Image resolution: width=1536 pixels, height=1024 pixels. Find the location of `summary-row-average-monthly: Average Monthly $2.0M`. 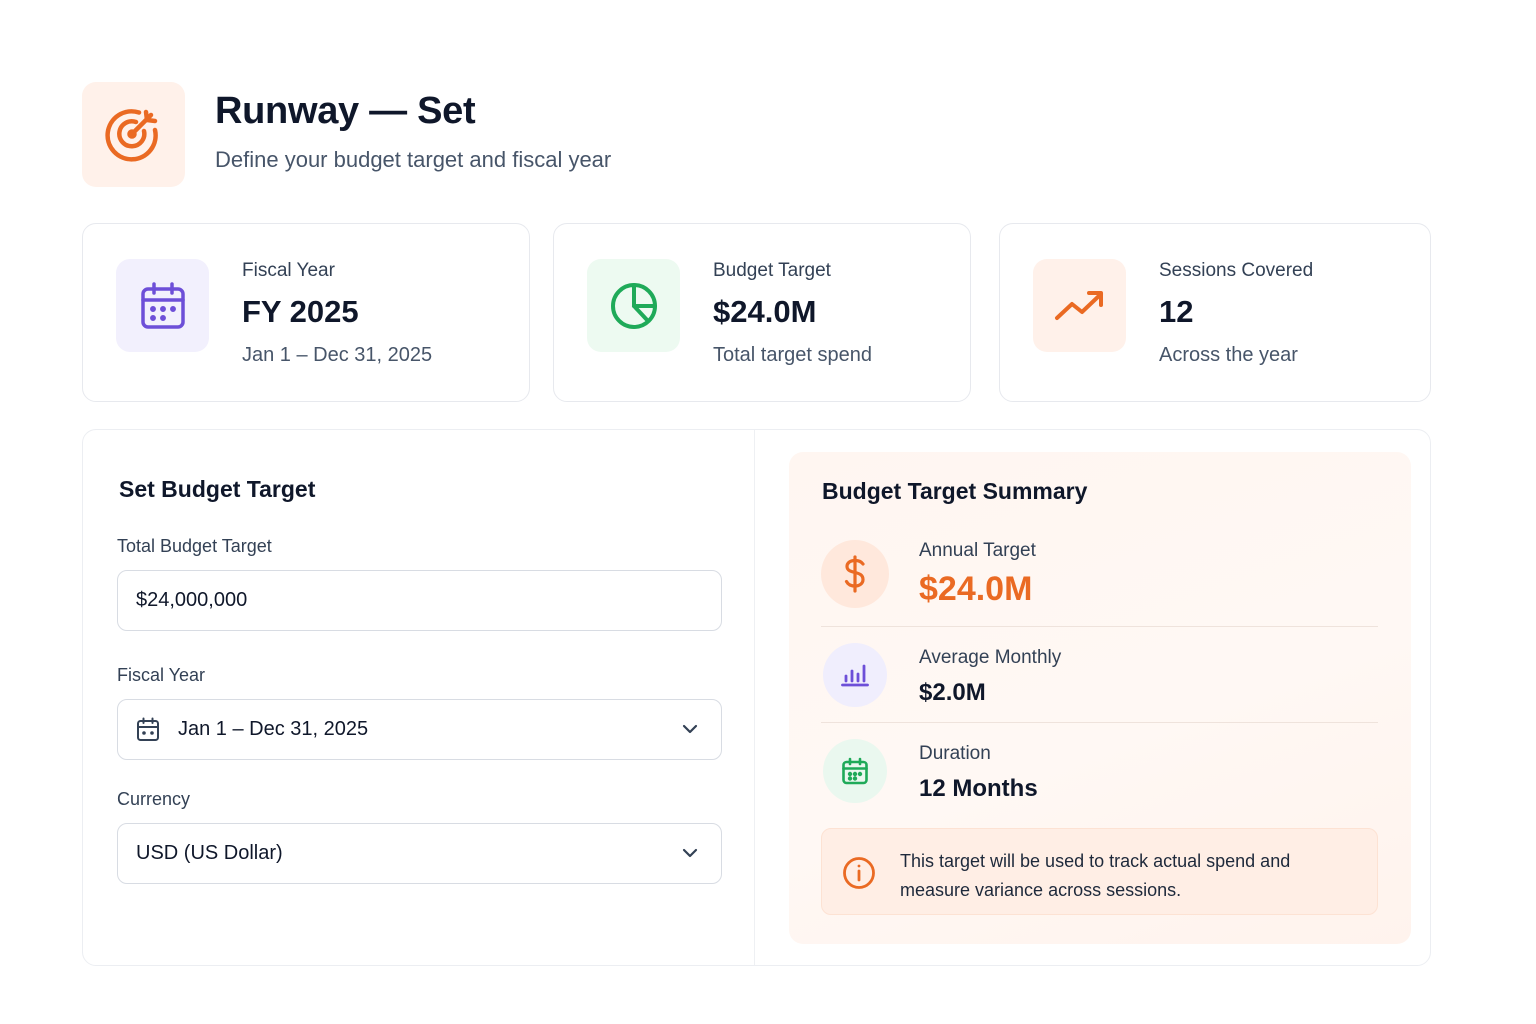

summary-row-average-monthly: Average Monthly $2.0M is located at coordinates (1099, 679).